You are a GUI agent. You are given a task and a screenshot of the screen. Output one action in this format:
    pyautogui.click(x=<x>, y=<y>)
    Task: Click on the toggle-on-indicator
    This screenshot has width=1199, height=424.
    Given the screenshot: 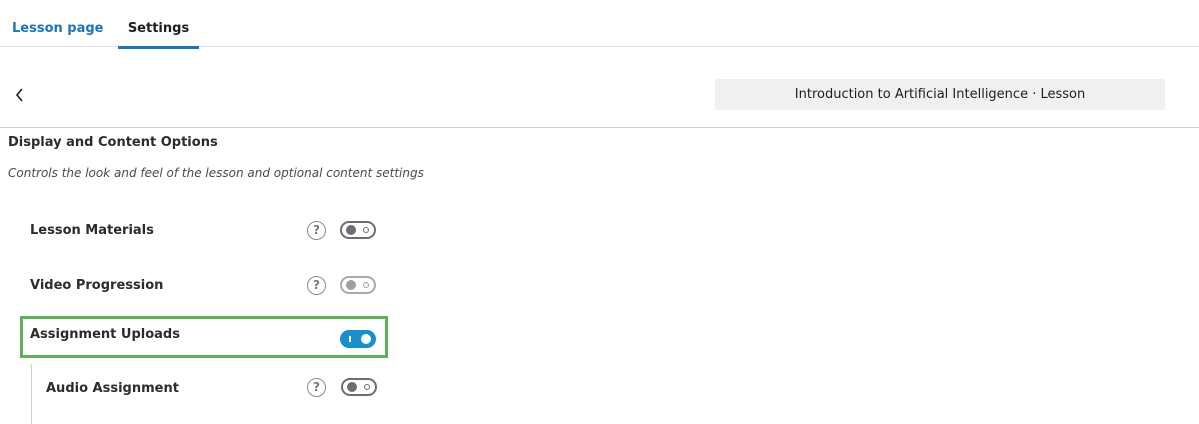 What is the action you would take?
    pyautogui.click(x=350, y=339)
    